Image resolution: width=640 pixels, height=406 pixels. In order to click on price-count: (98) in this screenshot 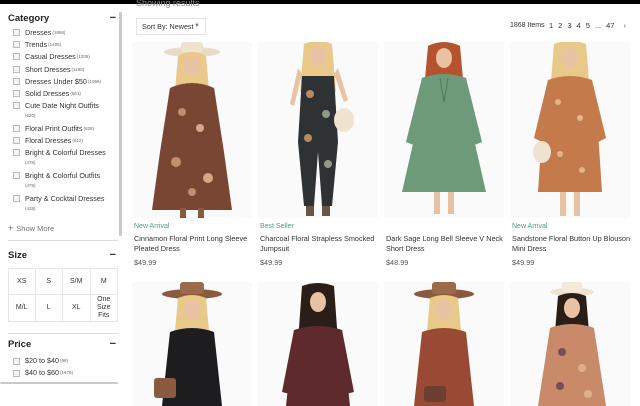, I will do `click(63, 360)`.